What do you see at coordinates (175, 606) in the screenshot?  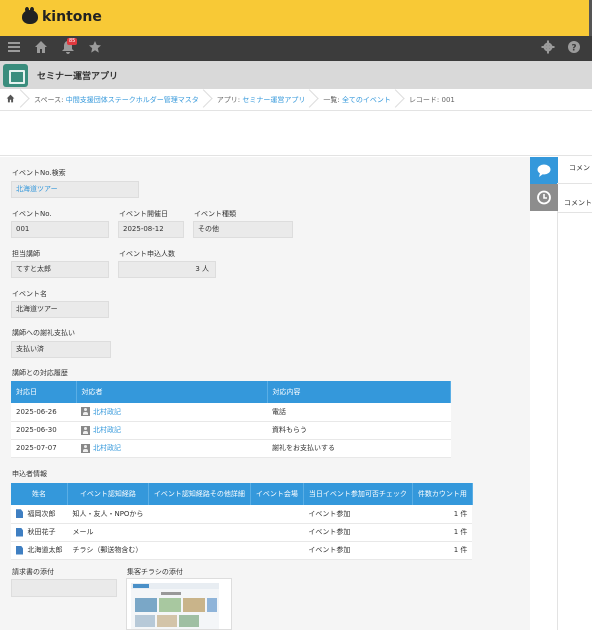 I see `flyer-preview-image` at bounding box center [175, 606].